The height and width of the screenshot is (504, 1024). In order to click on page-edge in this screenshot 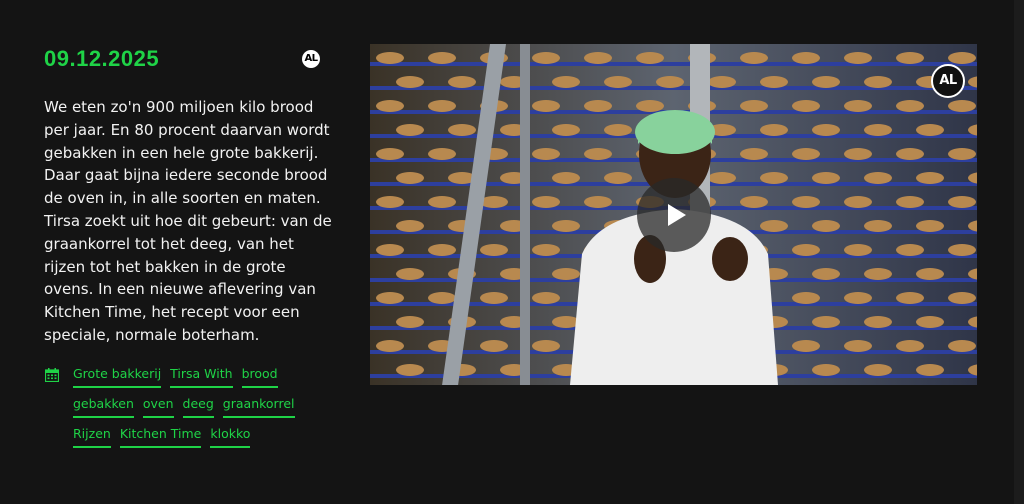, I will do `click(1019, 252)`.